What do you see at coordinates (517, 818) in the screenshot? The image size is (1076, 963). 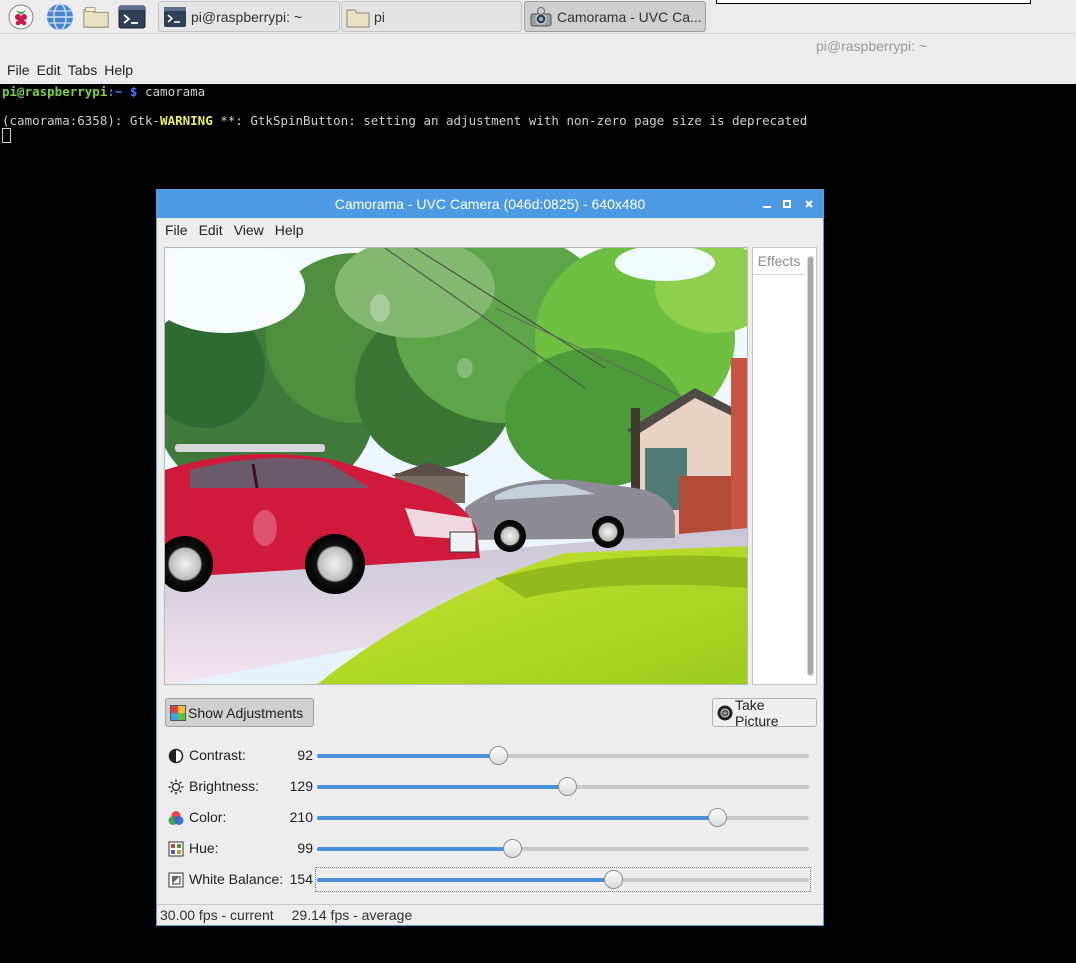 I see `color-slider-fill` at bounding box center [517, 818].